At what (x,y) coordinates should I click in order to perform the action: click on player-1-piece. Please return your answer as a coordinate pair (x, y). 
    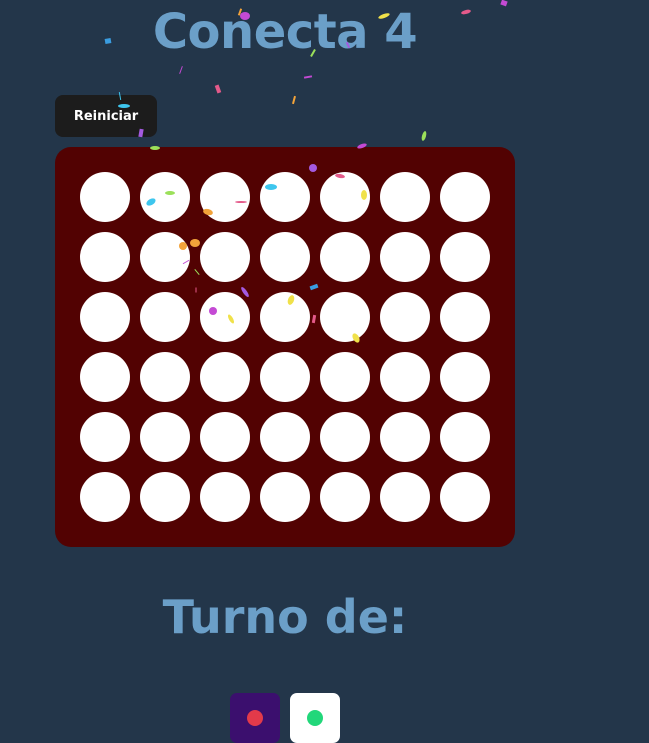
    Looking at the image, I should click on (255, 718).